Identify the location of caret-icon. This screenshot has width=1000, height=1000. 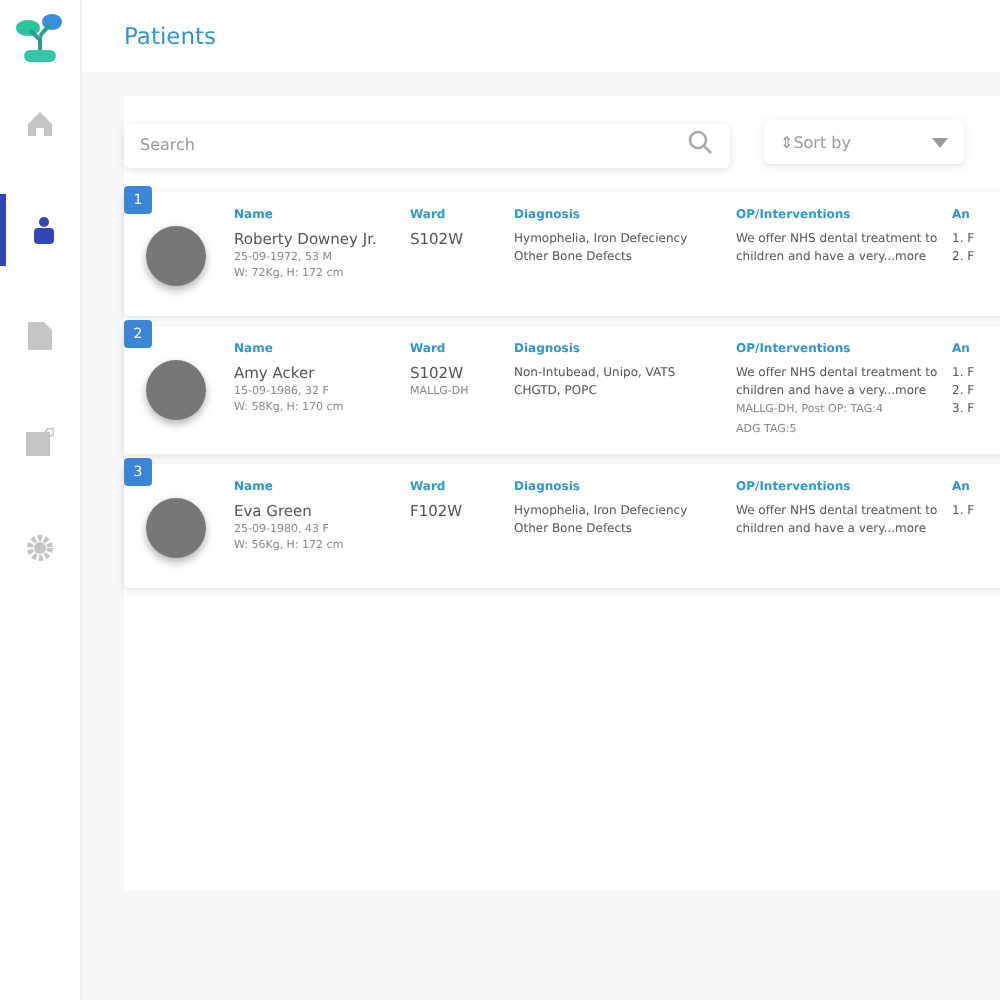
(940, 142).